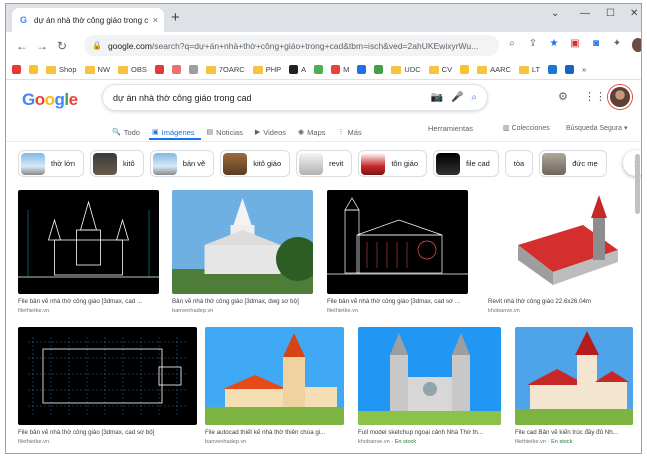 The image size is (647, 457). I want to click on maximize-button: ☐, so click(610, 13).